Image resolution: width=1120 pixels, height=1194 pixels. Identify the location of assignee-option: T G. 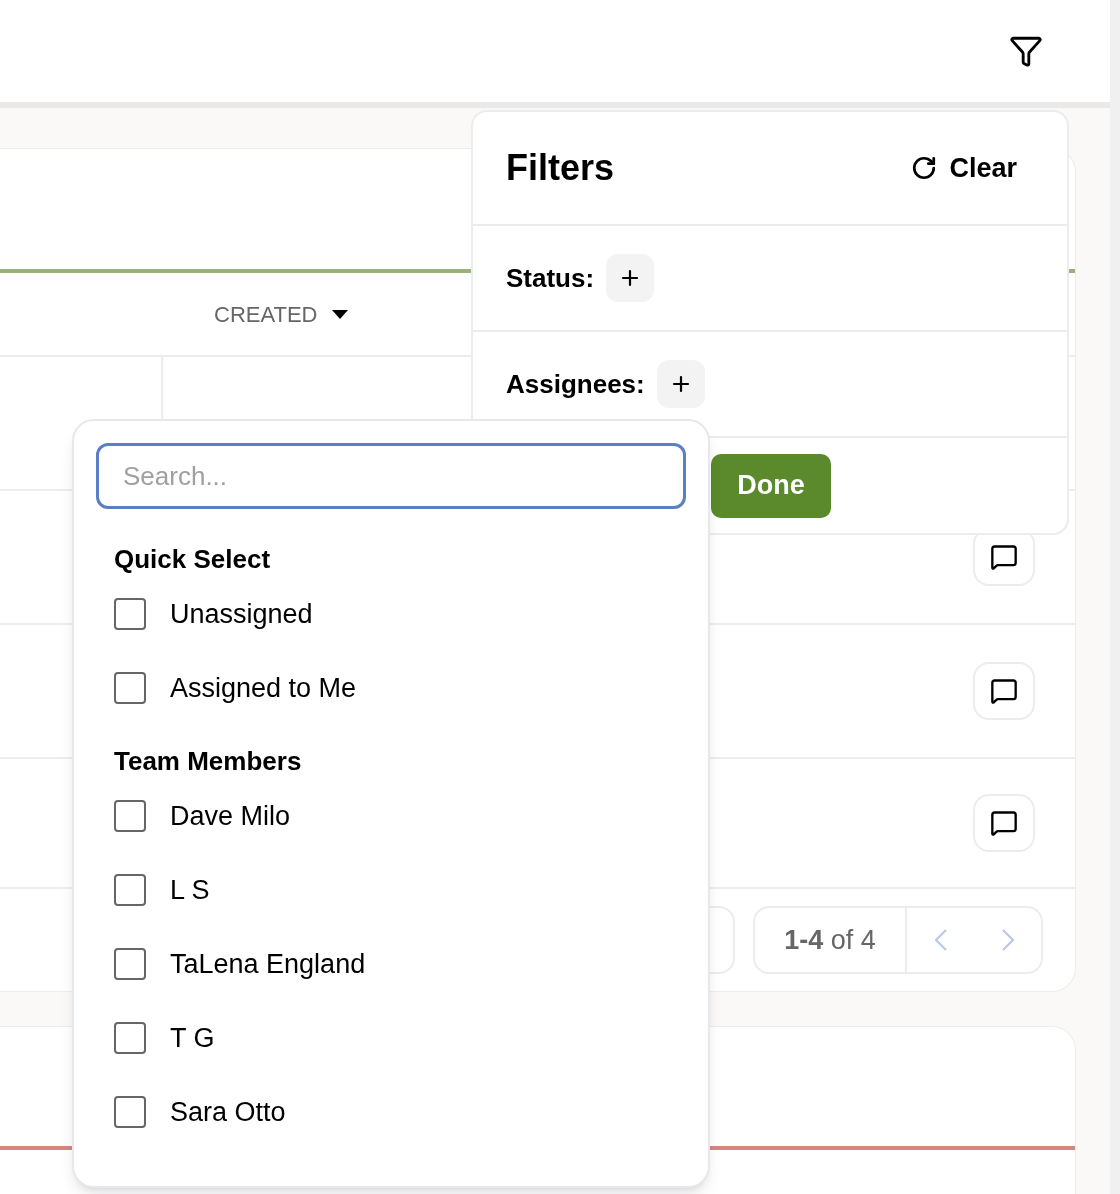
(391, 1038).